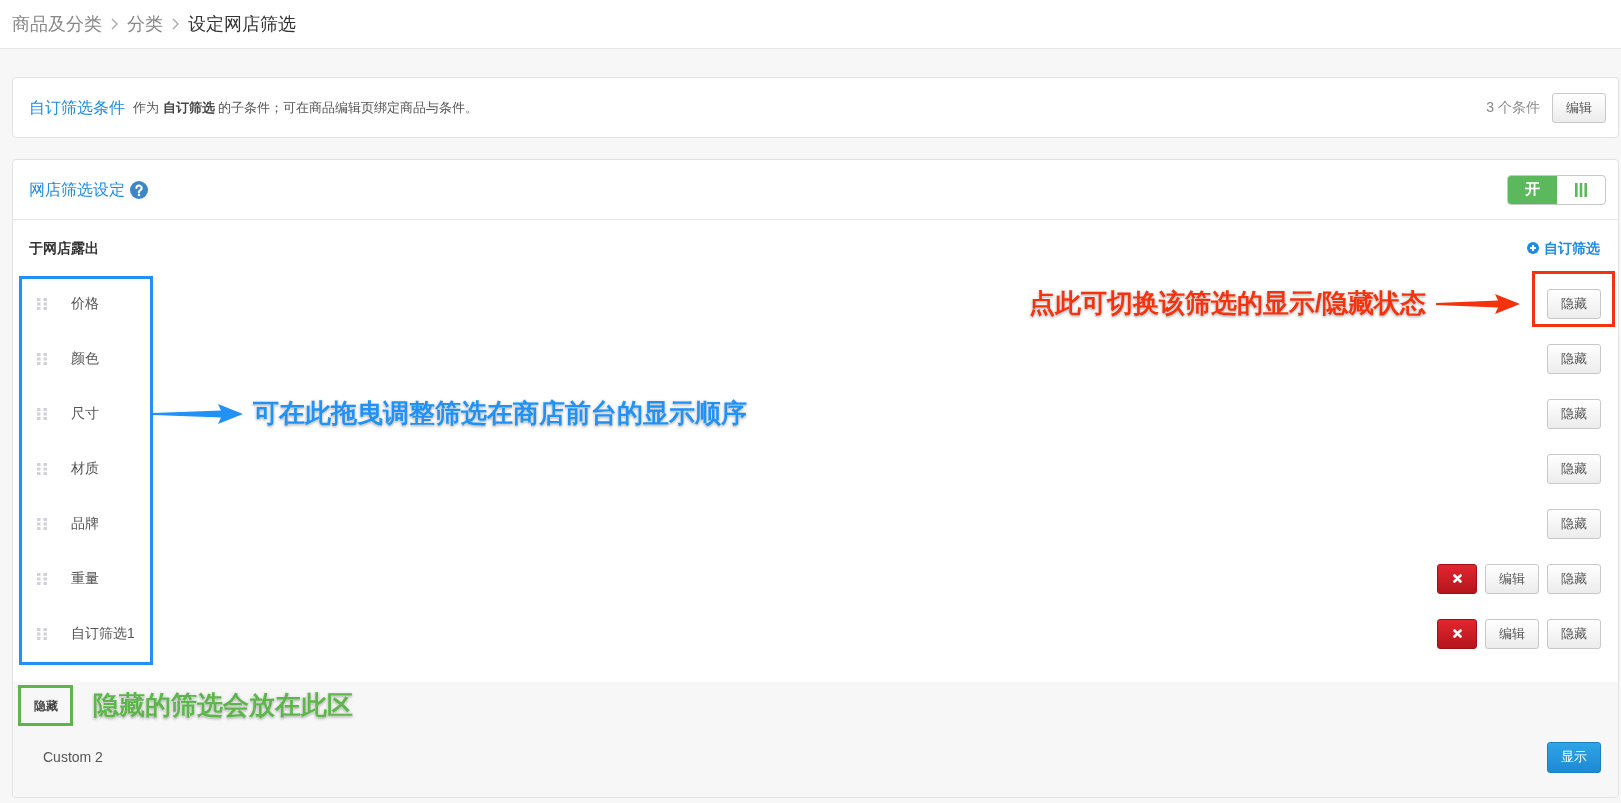  Describe the element at coordinates (242, 24) in the screenshot. I see `breadcrumb-current: 设定网店筛选` at that location.